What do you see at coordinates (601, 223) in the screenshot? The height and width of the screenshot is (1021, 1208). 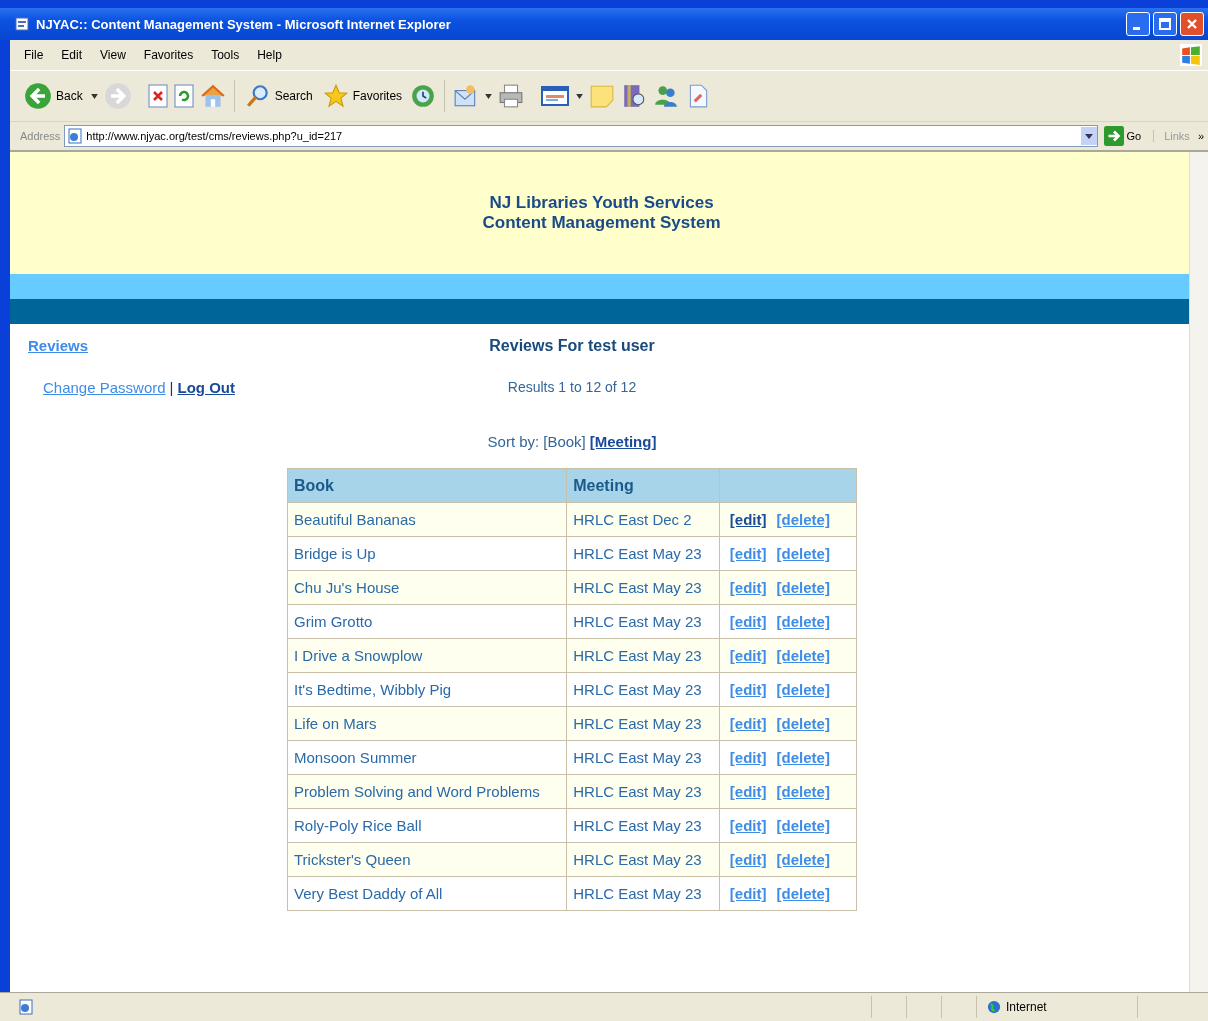 I see `banner-subtitle: Content Management System` at bounding box center [601, 223].